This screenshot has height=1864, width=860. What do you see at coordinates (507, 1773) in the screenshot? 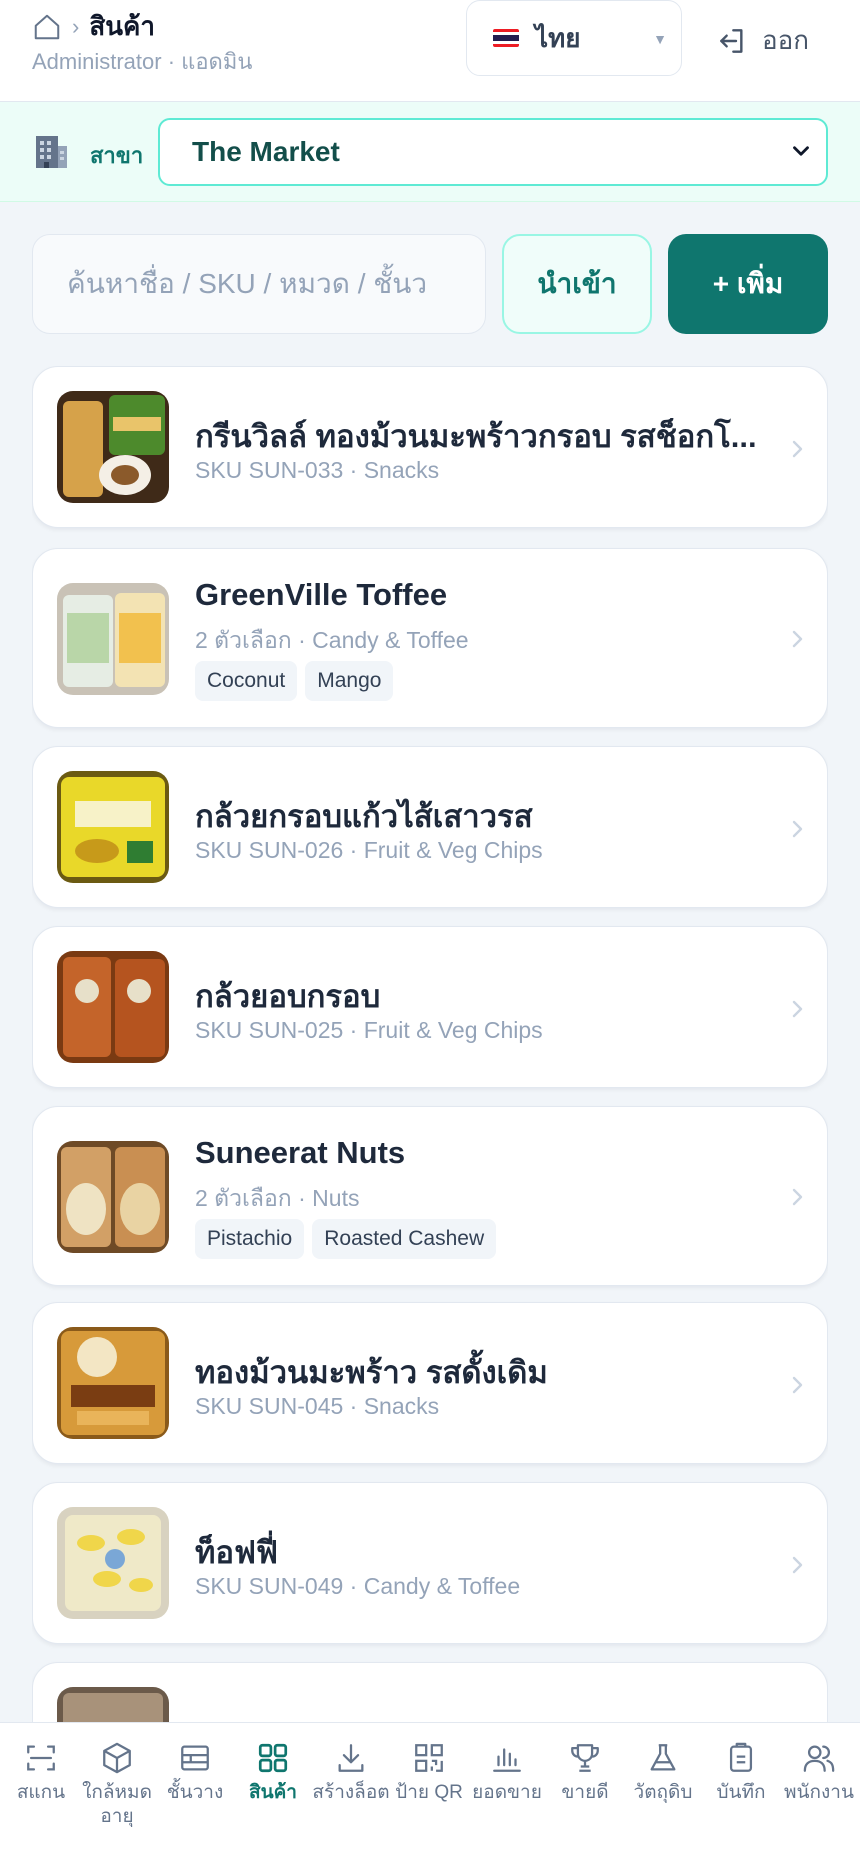
I see `nav-item-sales: ยอดขาย` at bounding box center [507, 1773].